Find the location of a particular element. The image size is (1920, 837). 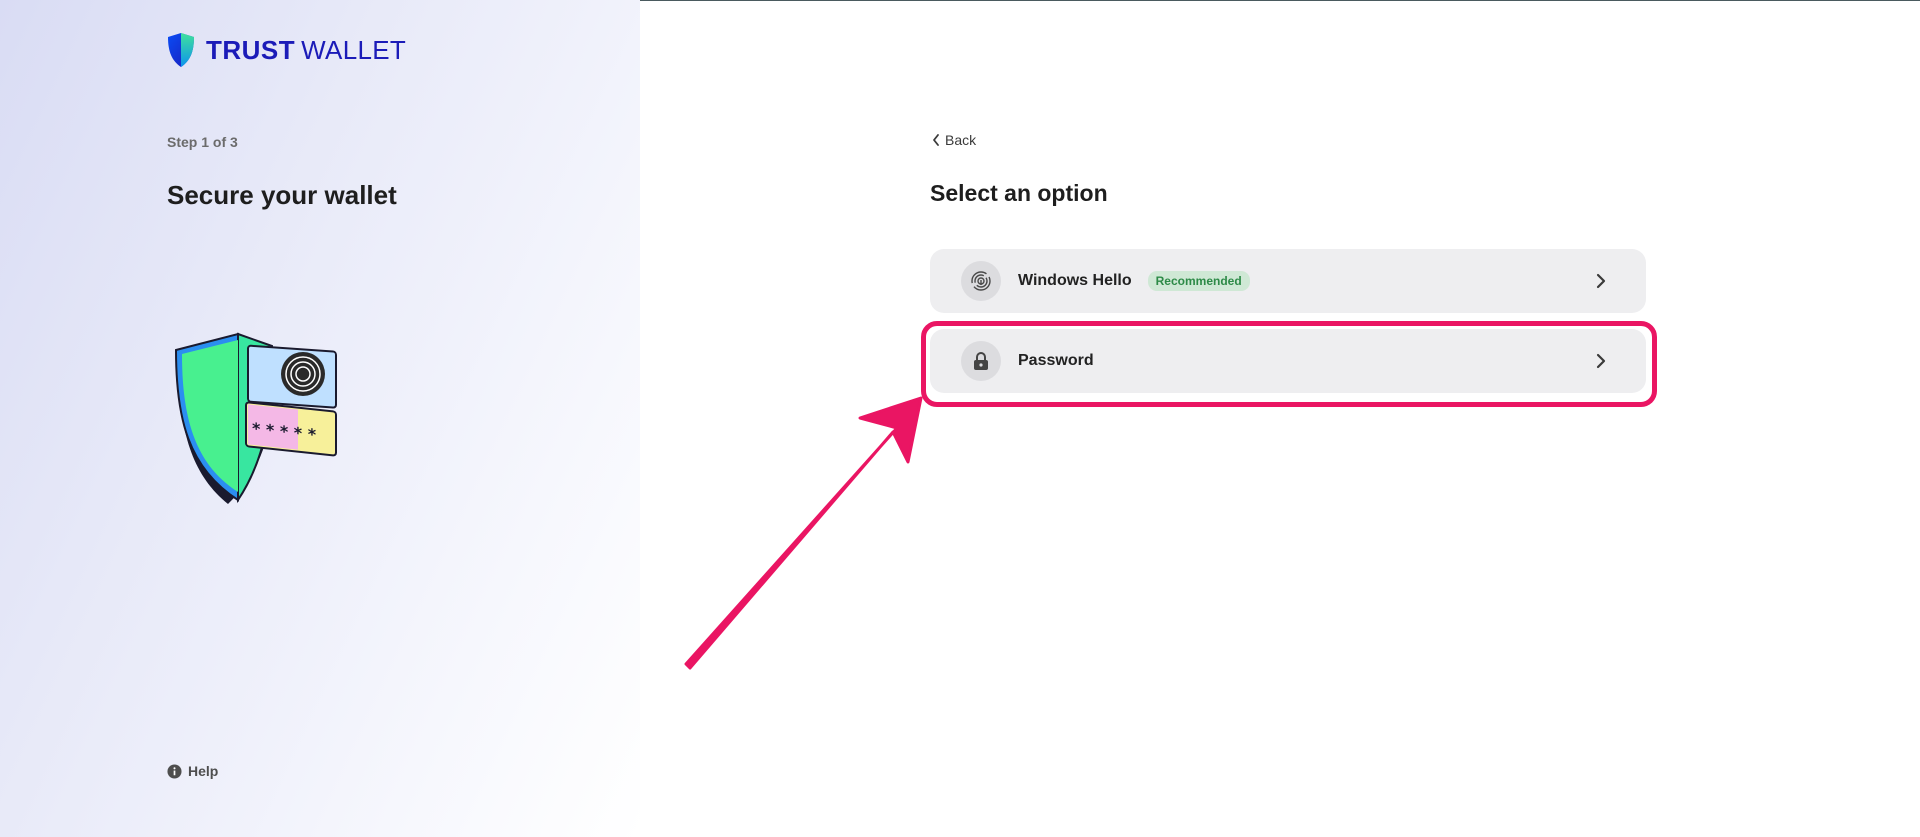

select-option-title: Select an option is located at coordinates (1019, 193).